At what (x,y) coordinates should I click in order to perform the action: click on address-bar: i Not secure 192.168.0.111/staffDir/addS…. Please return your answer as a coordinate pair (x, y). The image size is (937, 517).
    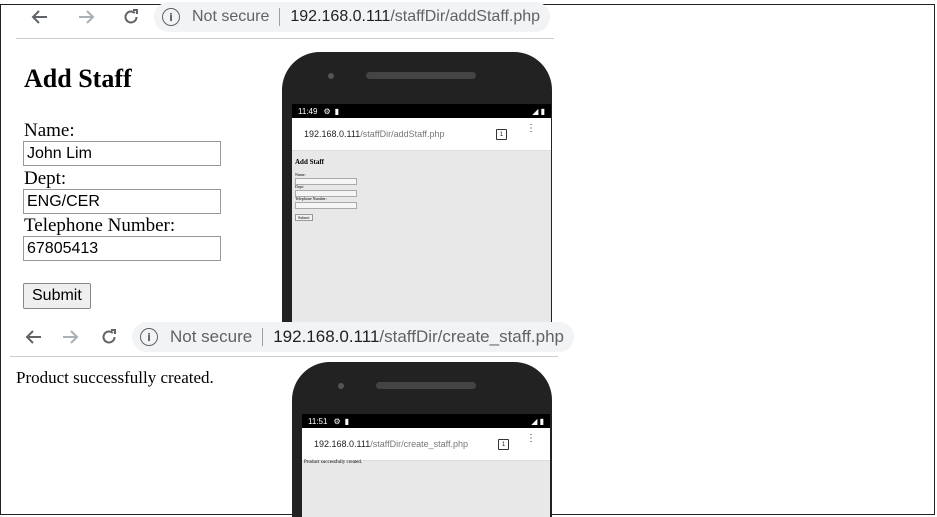
    Looking at the image, I should click on (352, 17).